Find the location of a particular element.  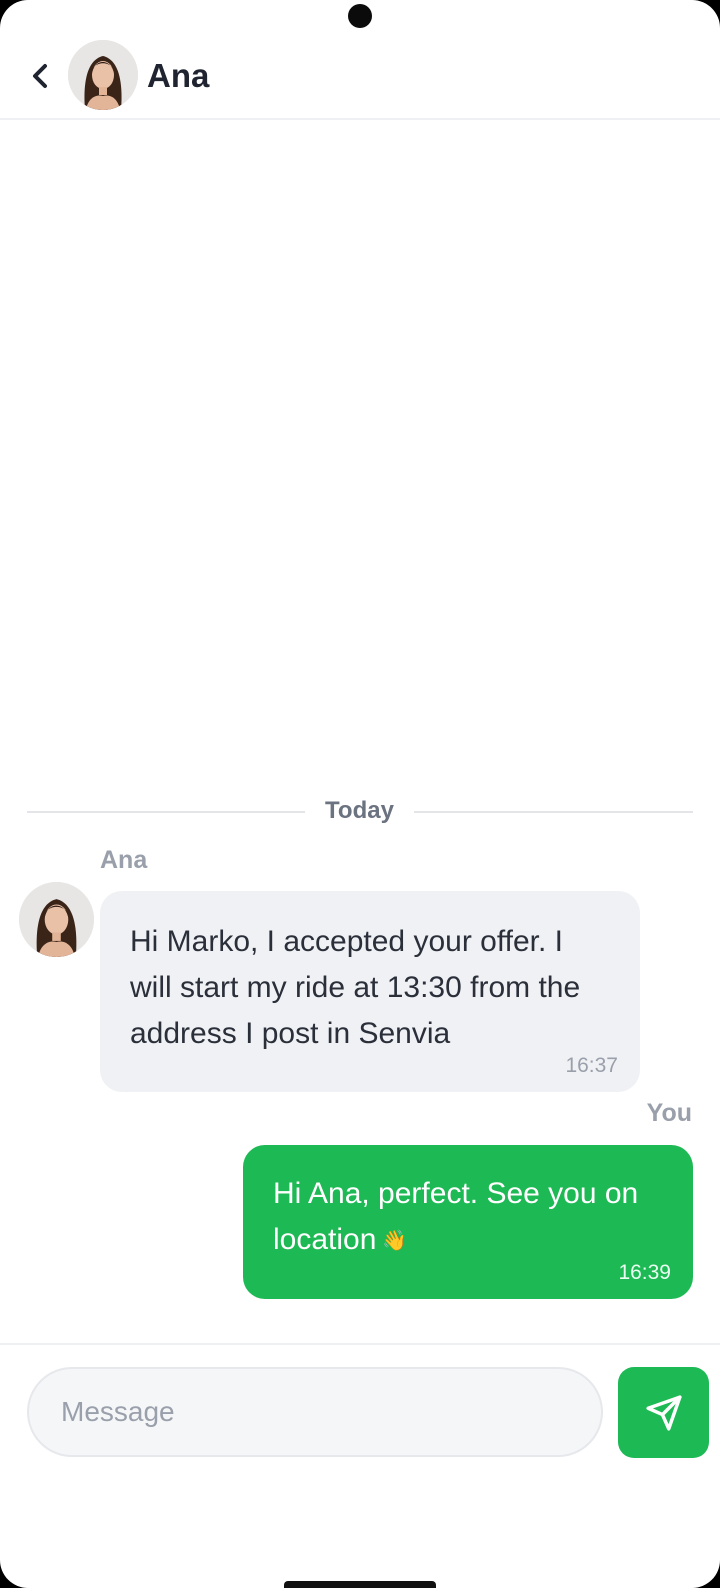

message-text: Hi Ana, perfect. See you on location 👋 is located at coordinates (468, 1217).